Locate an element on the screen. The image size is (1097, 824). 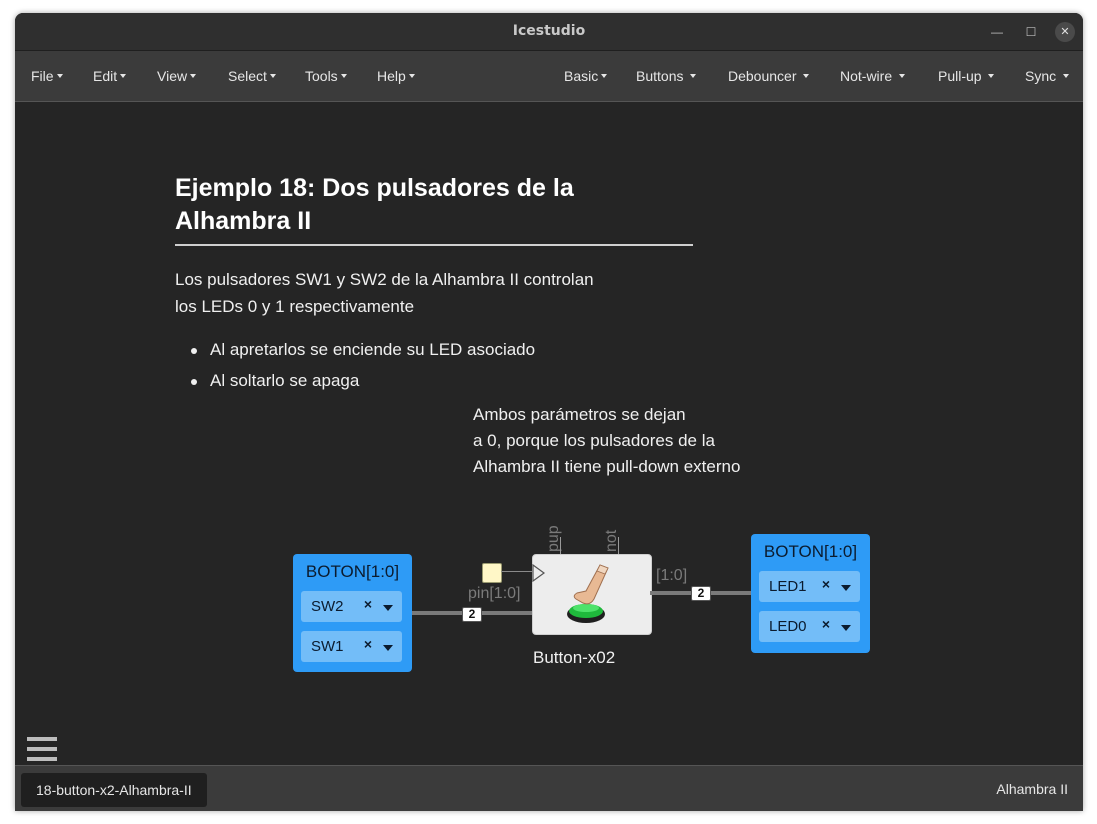
push-button-icon is located at coordinates (588, 593).